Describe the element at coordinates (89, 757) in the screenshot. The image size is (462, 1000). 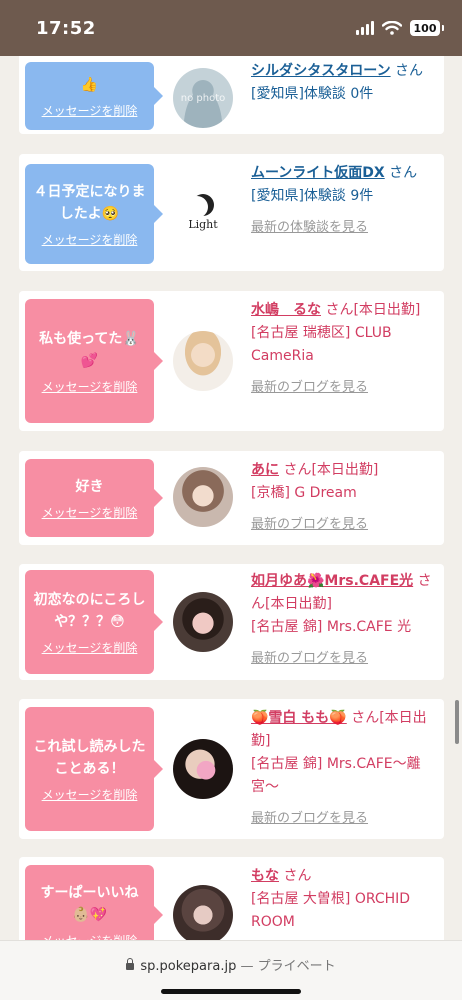
I see `message-text: これ試し読みしたことある！` at that location.